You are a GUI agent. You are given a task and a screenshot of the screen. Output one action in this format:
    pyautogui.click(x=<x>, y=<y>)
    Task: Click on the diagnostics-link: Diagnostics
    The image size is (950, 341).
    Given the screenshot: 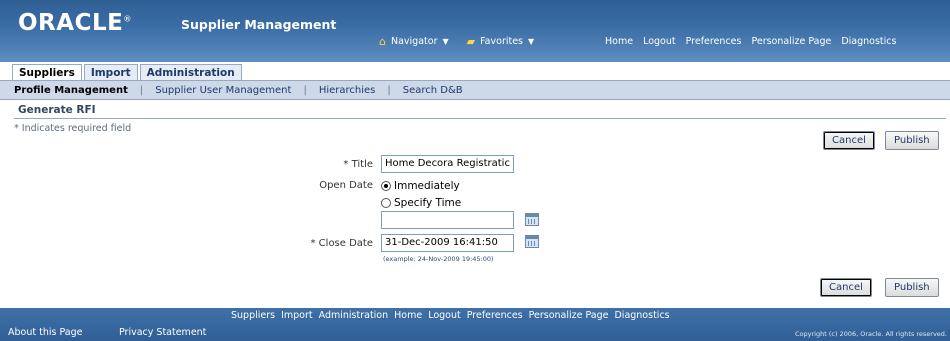 What is the action you would take?
    pyautogui.click(x=868, y=41)
    